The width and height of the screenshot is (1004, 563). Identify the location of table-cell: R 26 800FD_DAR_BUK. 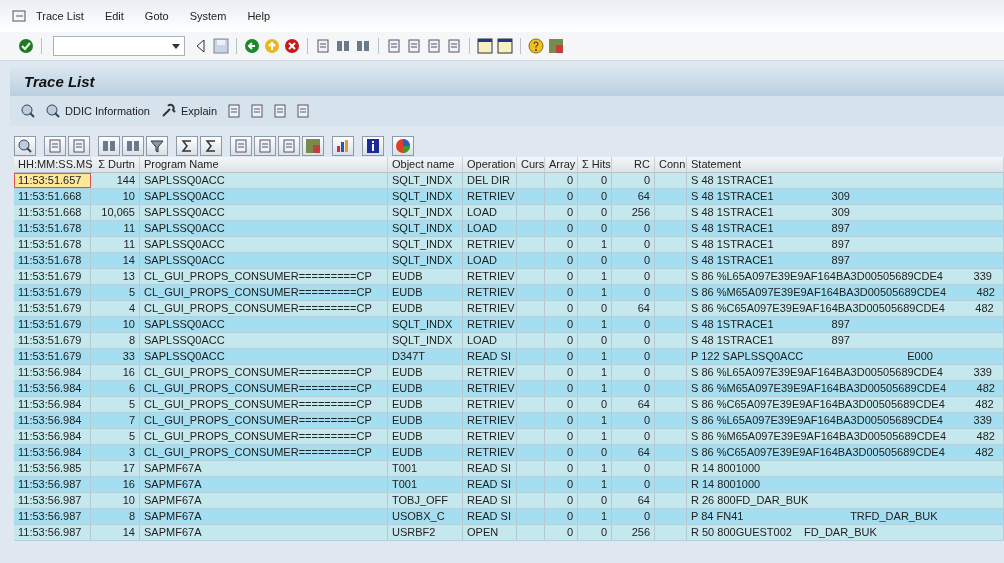
(845, 500).